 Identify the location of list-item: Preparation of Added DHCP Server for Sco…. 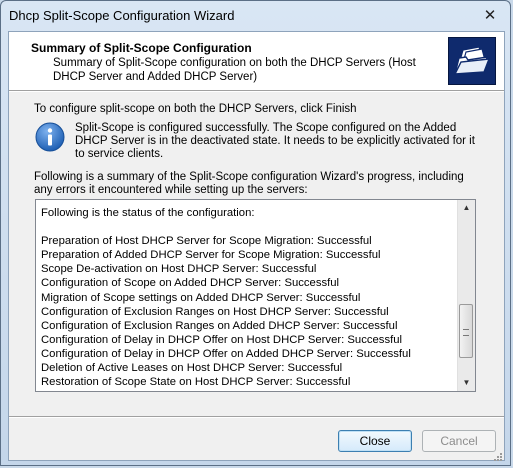
(211, 255).